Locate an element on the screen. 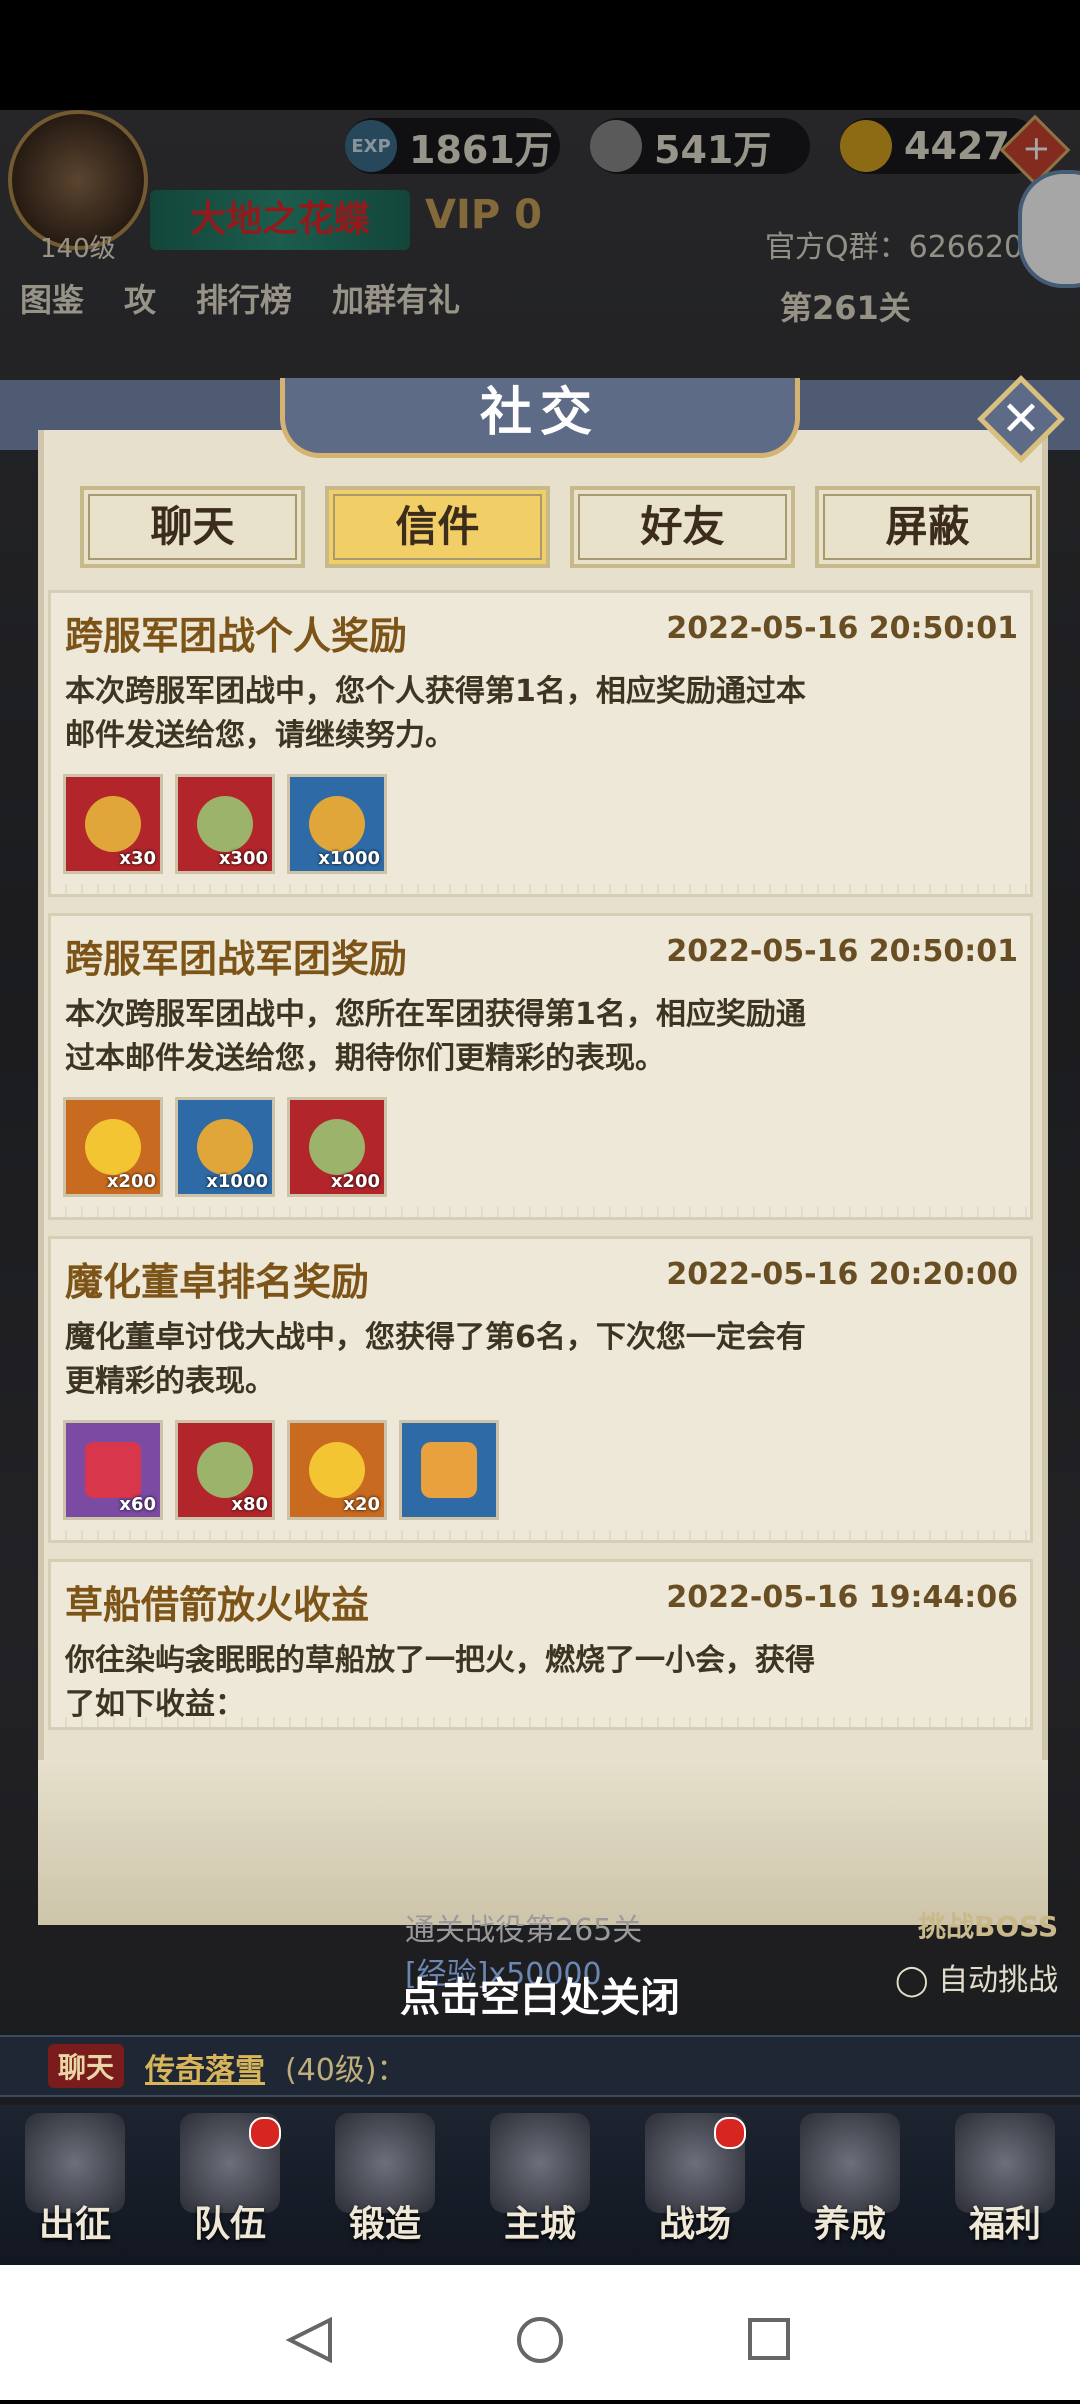 The image size is (1080, 2404). nav-tab-forge: 锻造 is located at coordinates (385, 2185).